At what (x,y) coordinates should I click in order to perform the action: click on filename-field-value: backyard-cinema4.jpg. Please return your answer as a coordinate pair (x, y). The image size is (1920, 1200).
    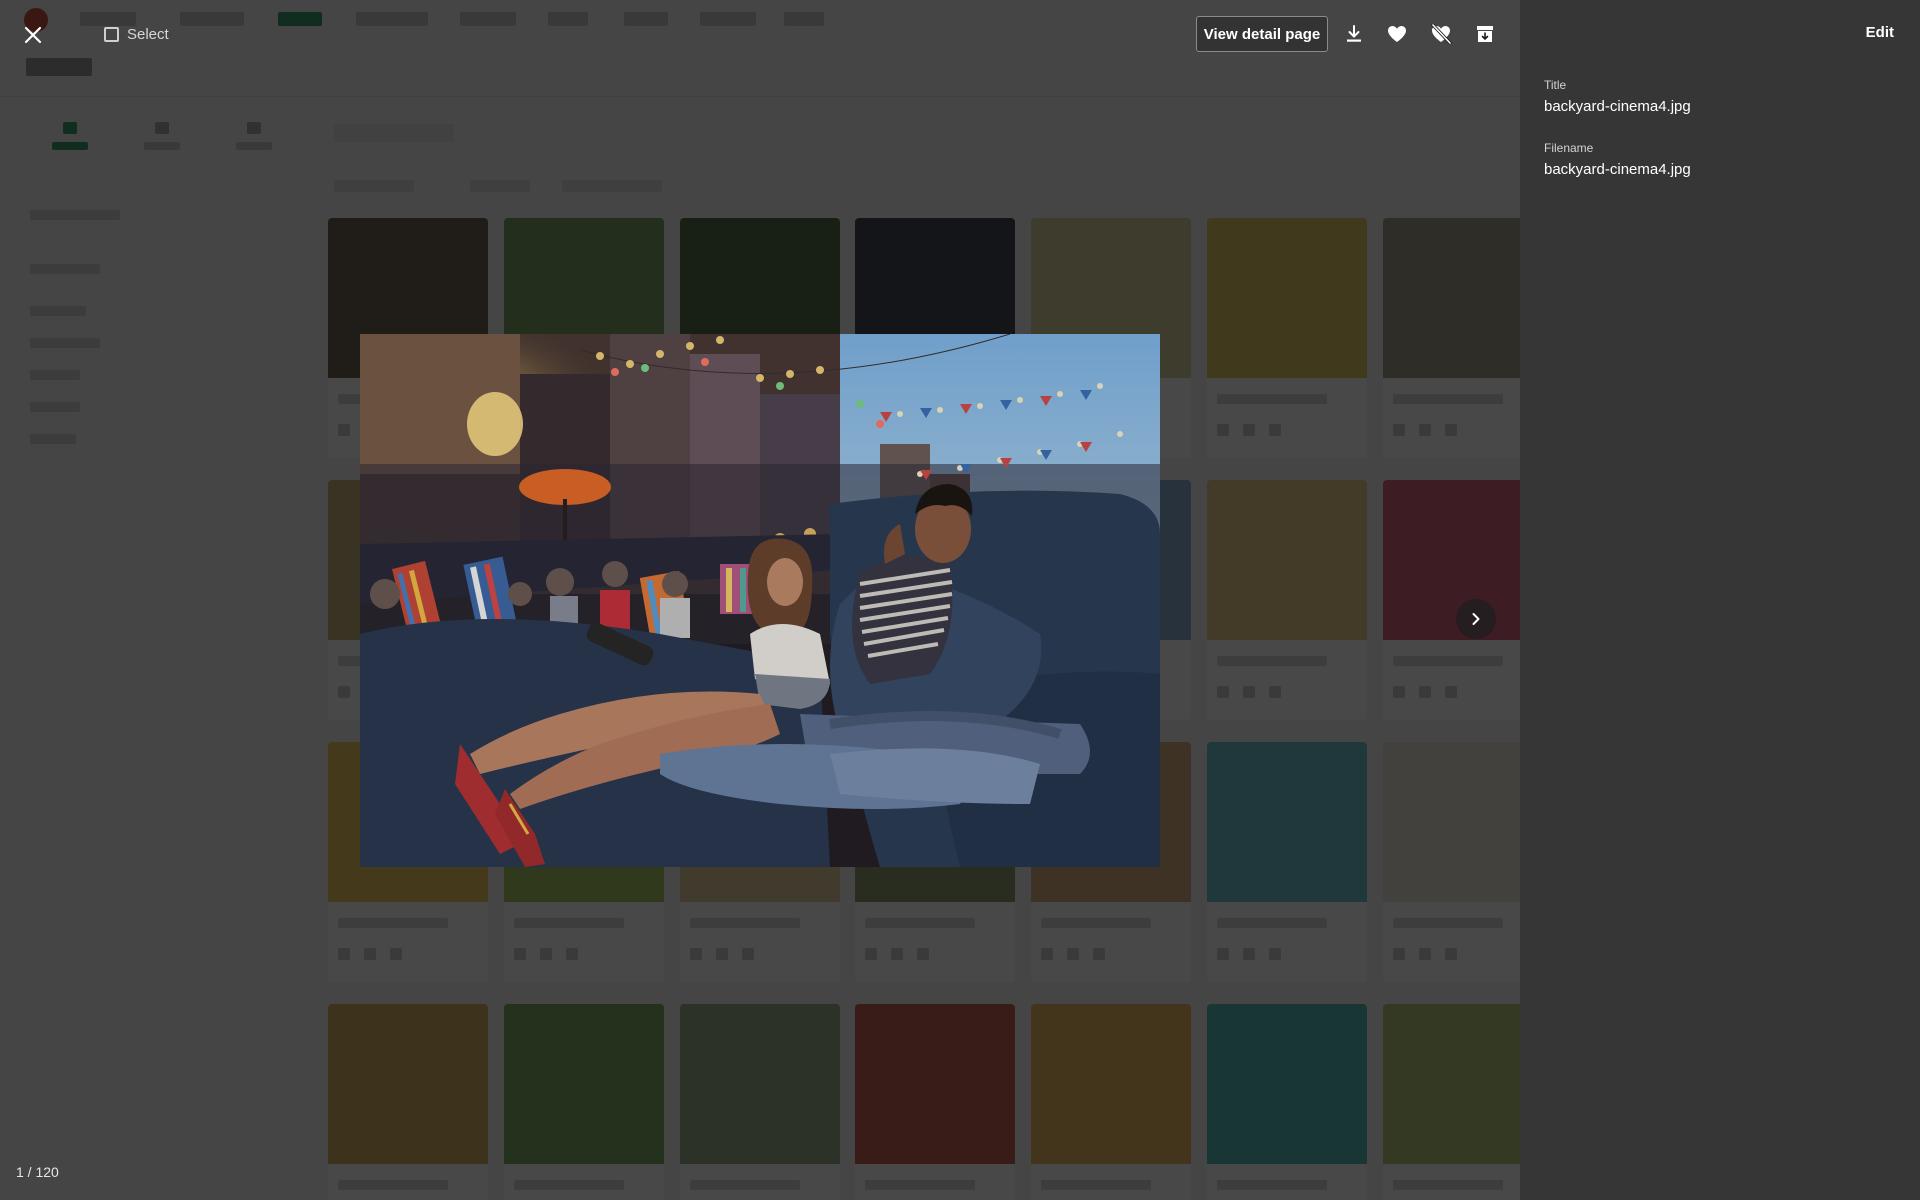
    Looking at the image, I should click on (1617, 169).